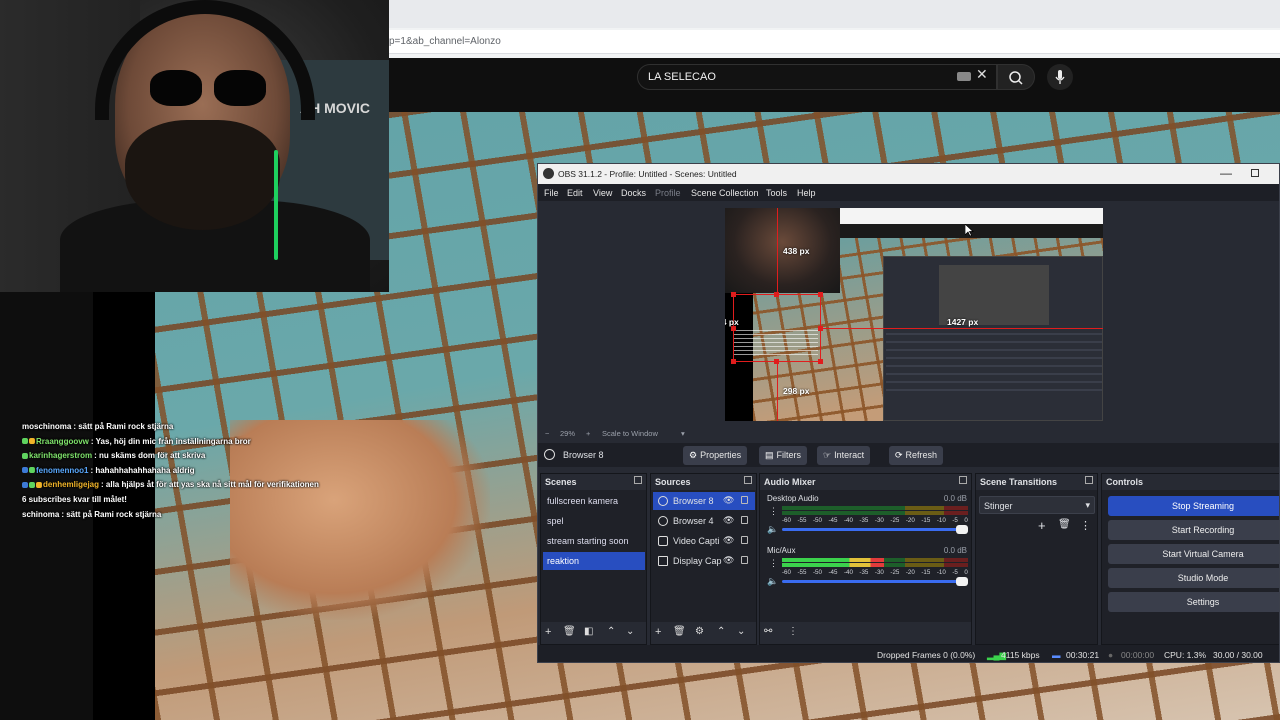 The height and width of the screenshot is (720, 1280). What do you see at coordinates (955, 520) in the screenshot?
I see `meter-tick-label: -5` at bounding box center [955, 520].